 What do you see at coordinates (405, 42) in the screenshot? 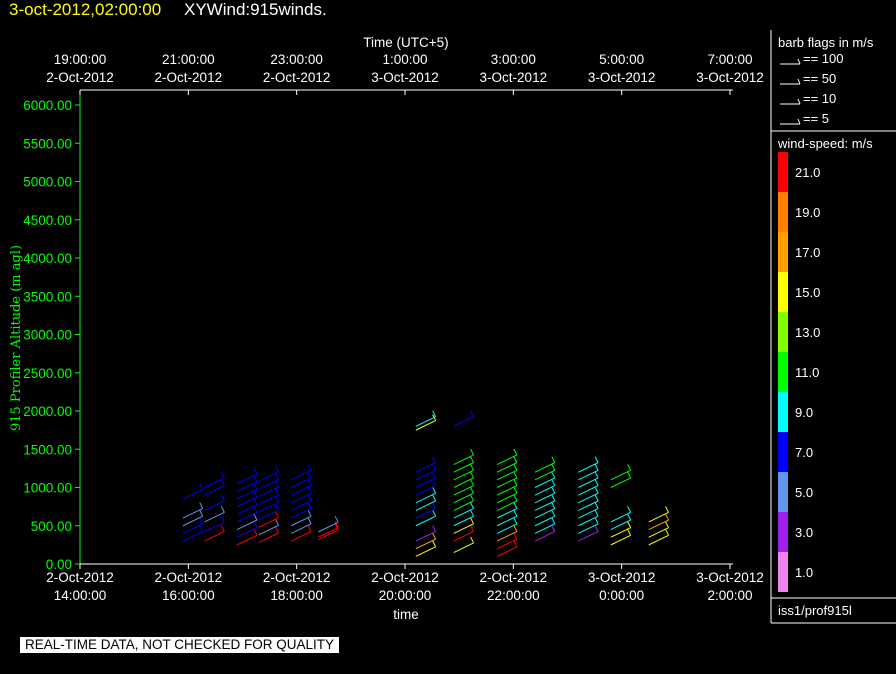
I see `top-axis-title: Time (UTC+5)` at bounding box center [405, 42].